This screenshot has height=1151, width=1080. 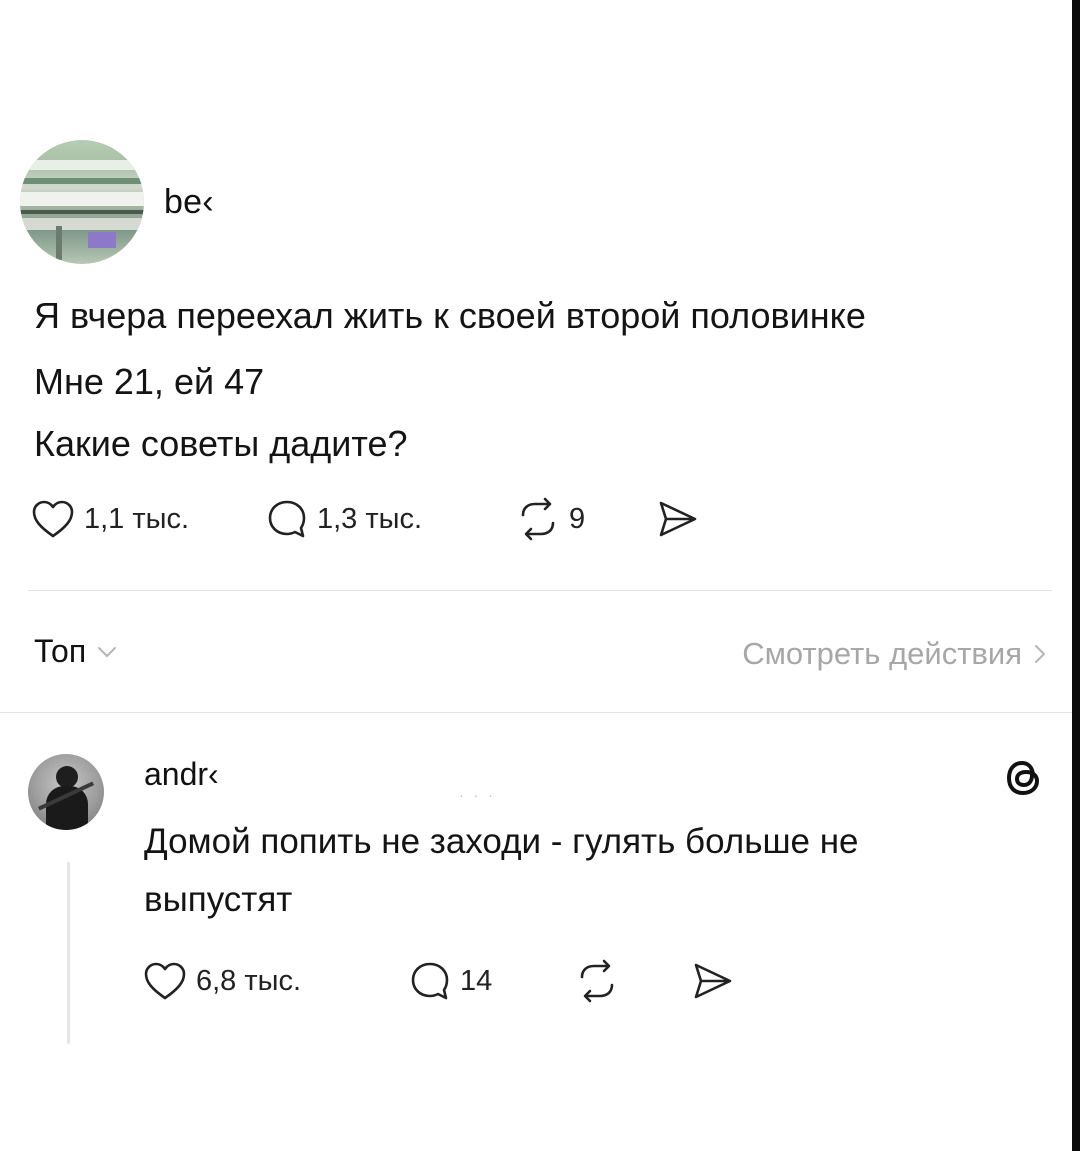 What do you see at coordinates (1023, 778) in the screenshot?
I see `threads-logo-icon` at bounding box center [1023, 778].